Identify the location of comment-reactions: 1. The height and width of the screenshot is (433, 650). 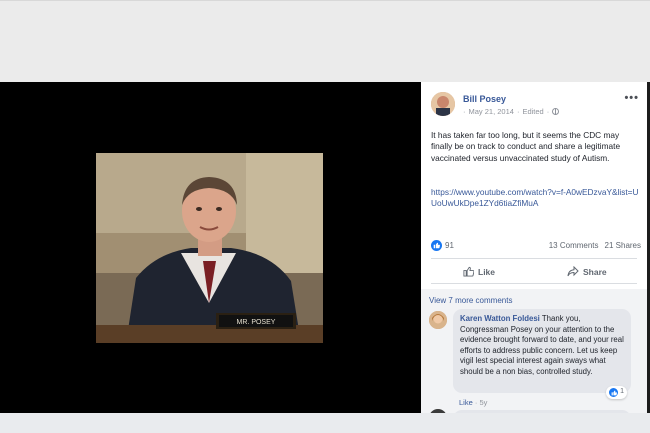
(616, 392).